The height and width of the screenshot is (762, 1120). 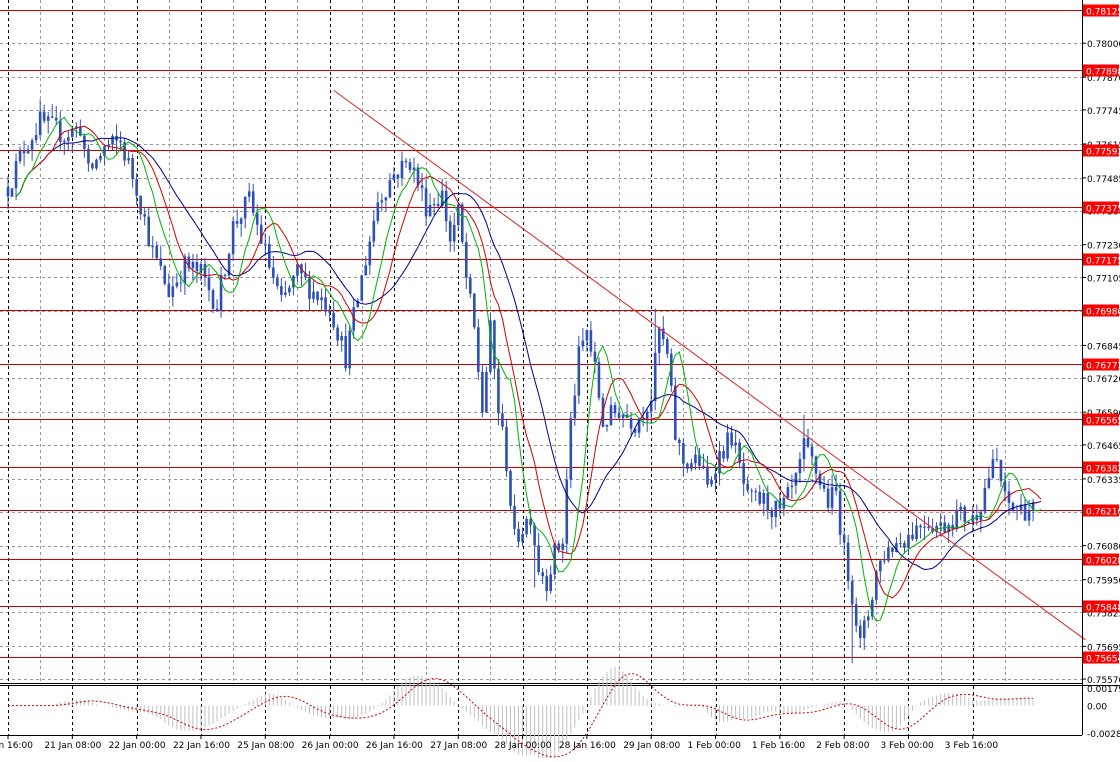 I want to click on time-tick-label: 26 Jan 00:00, so click(x=330, y=746).